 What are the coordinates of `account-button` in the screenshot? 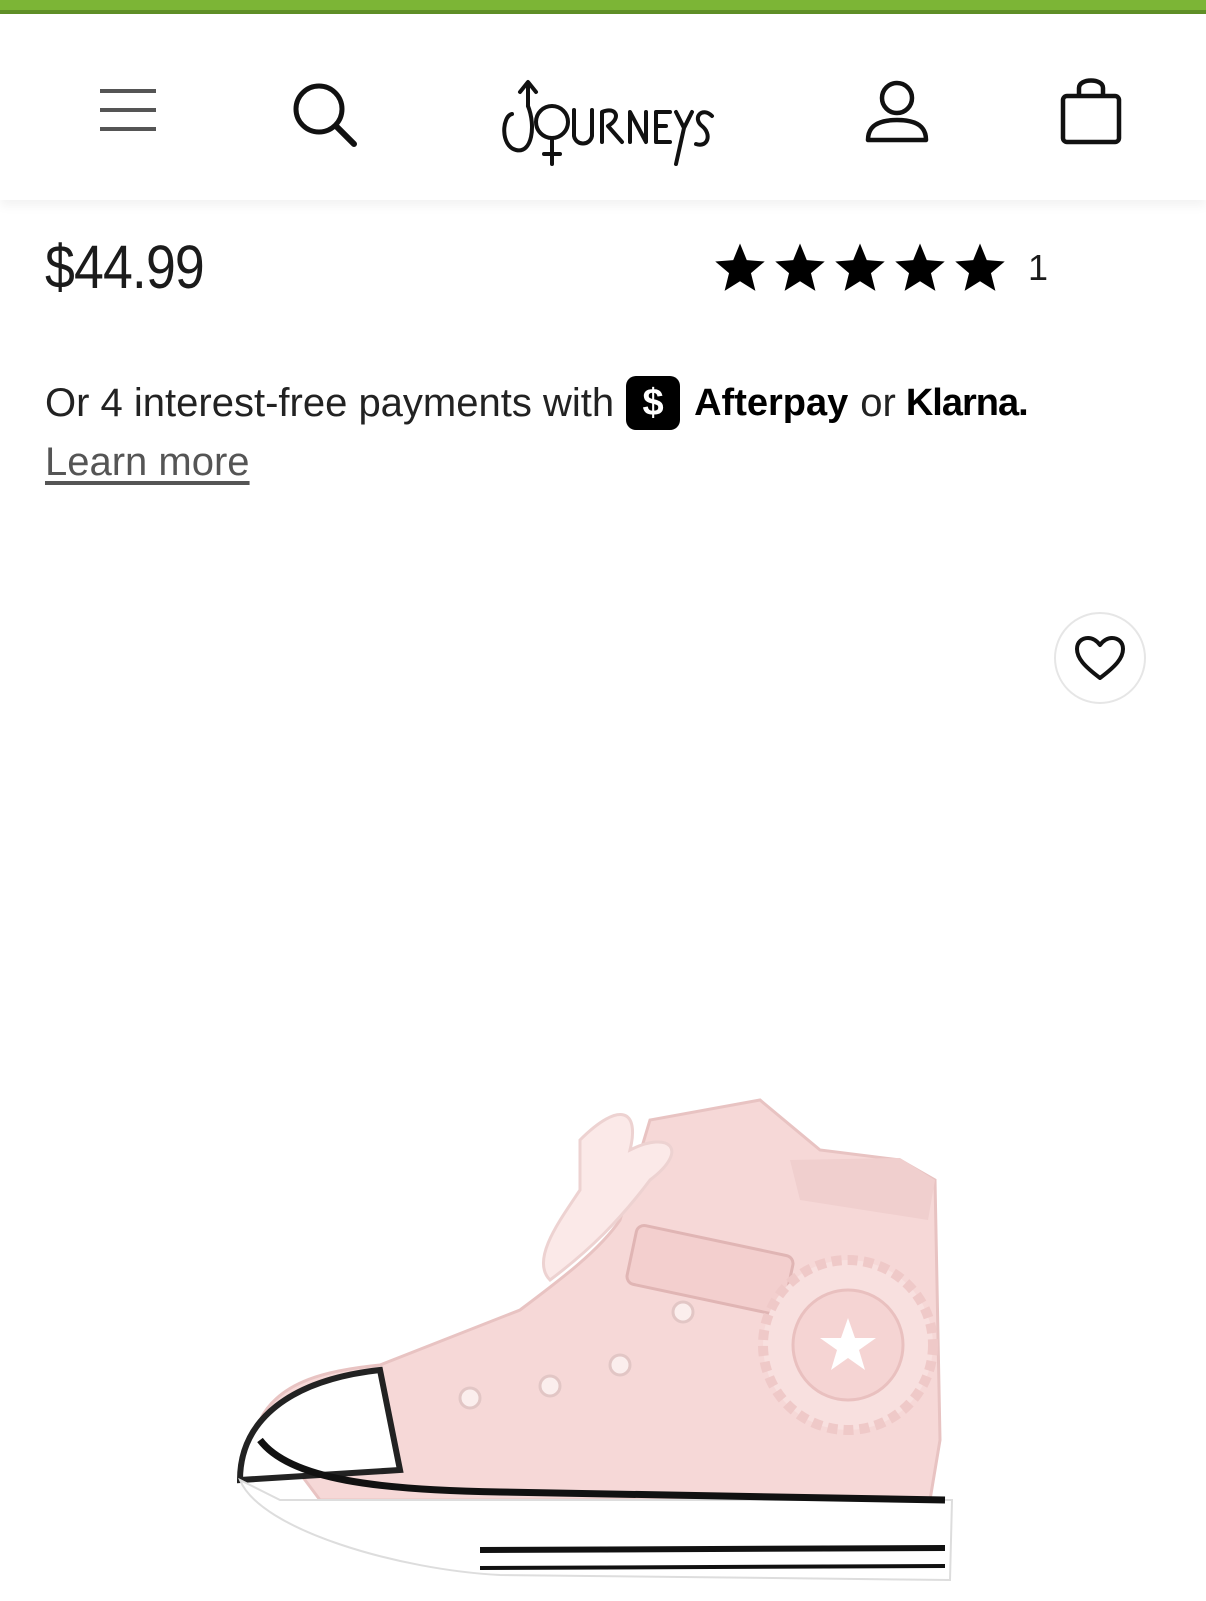 It's located at (897, 111).